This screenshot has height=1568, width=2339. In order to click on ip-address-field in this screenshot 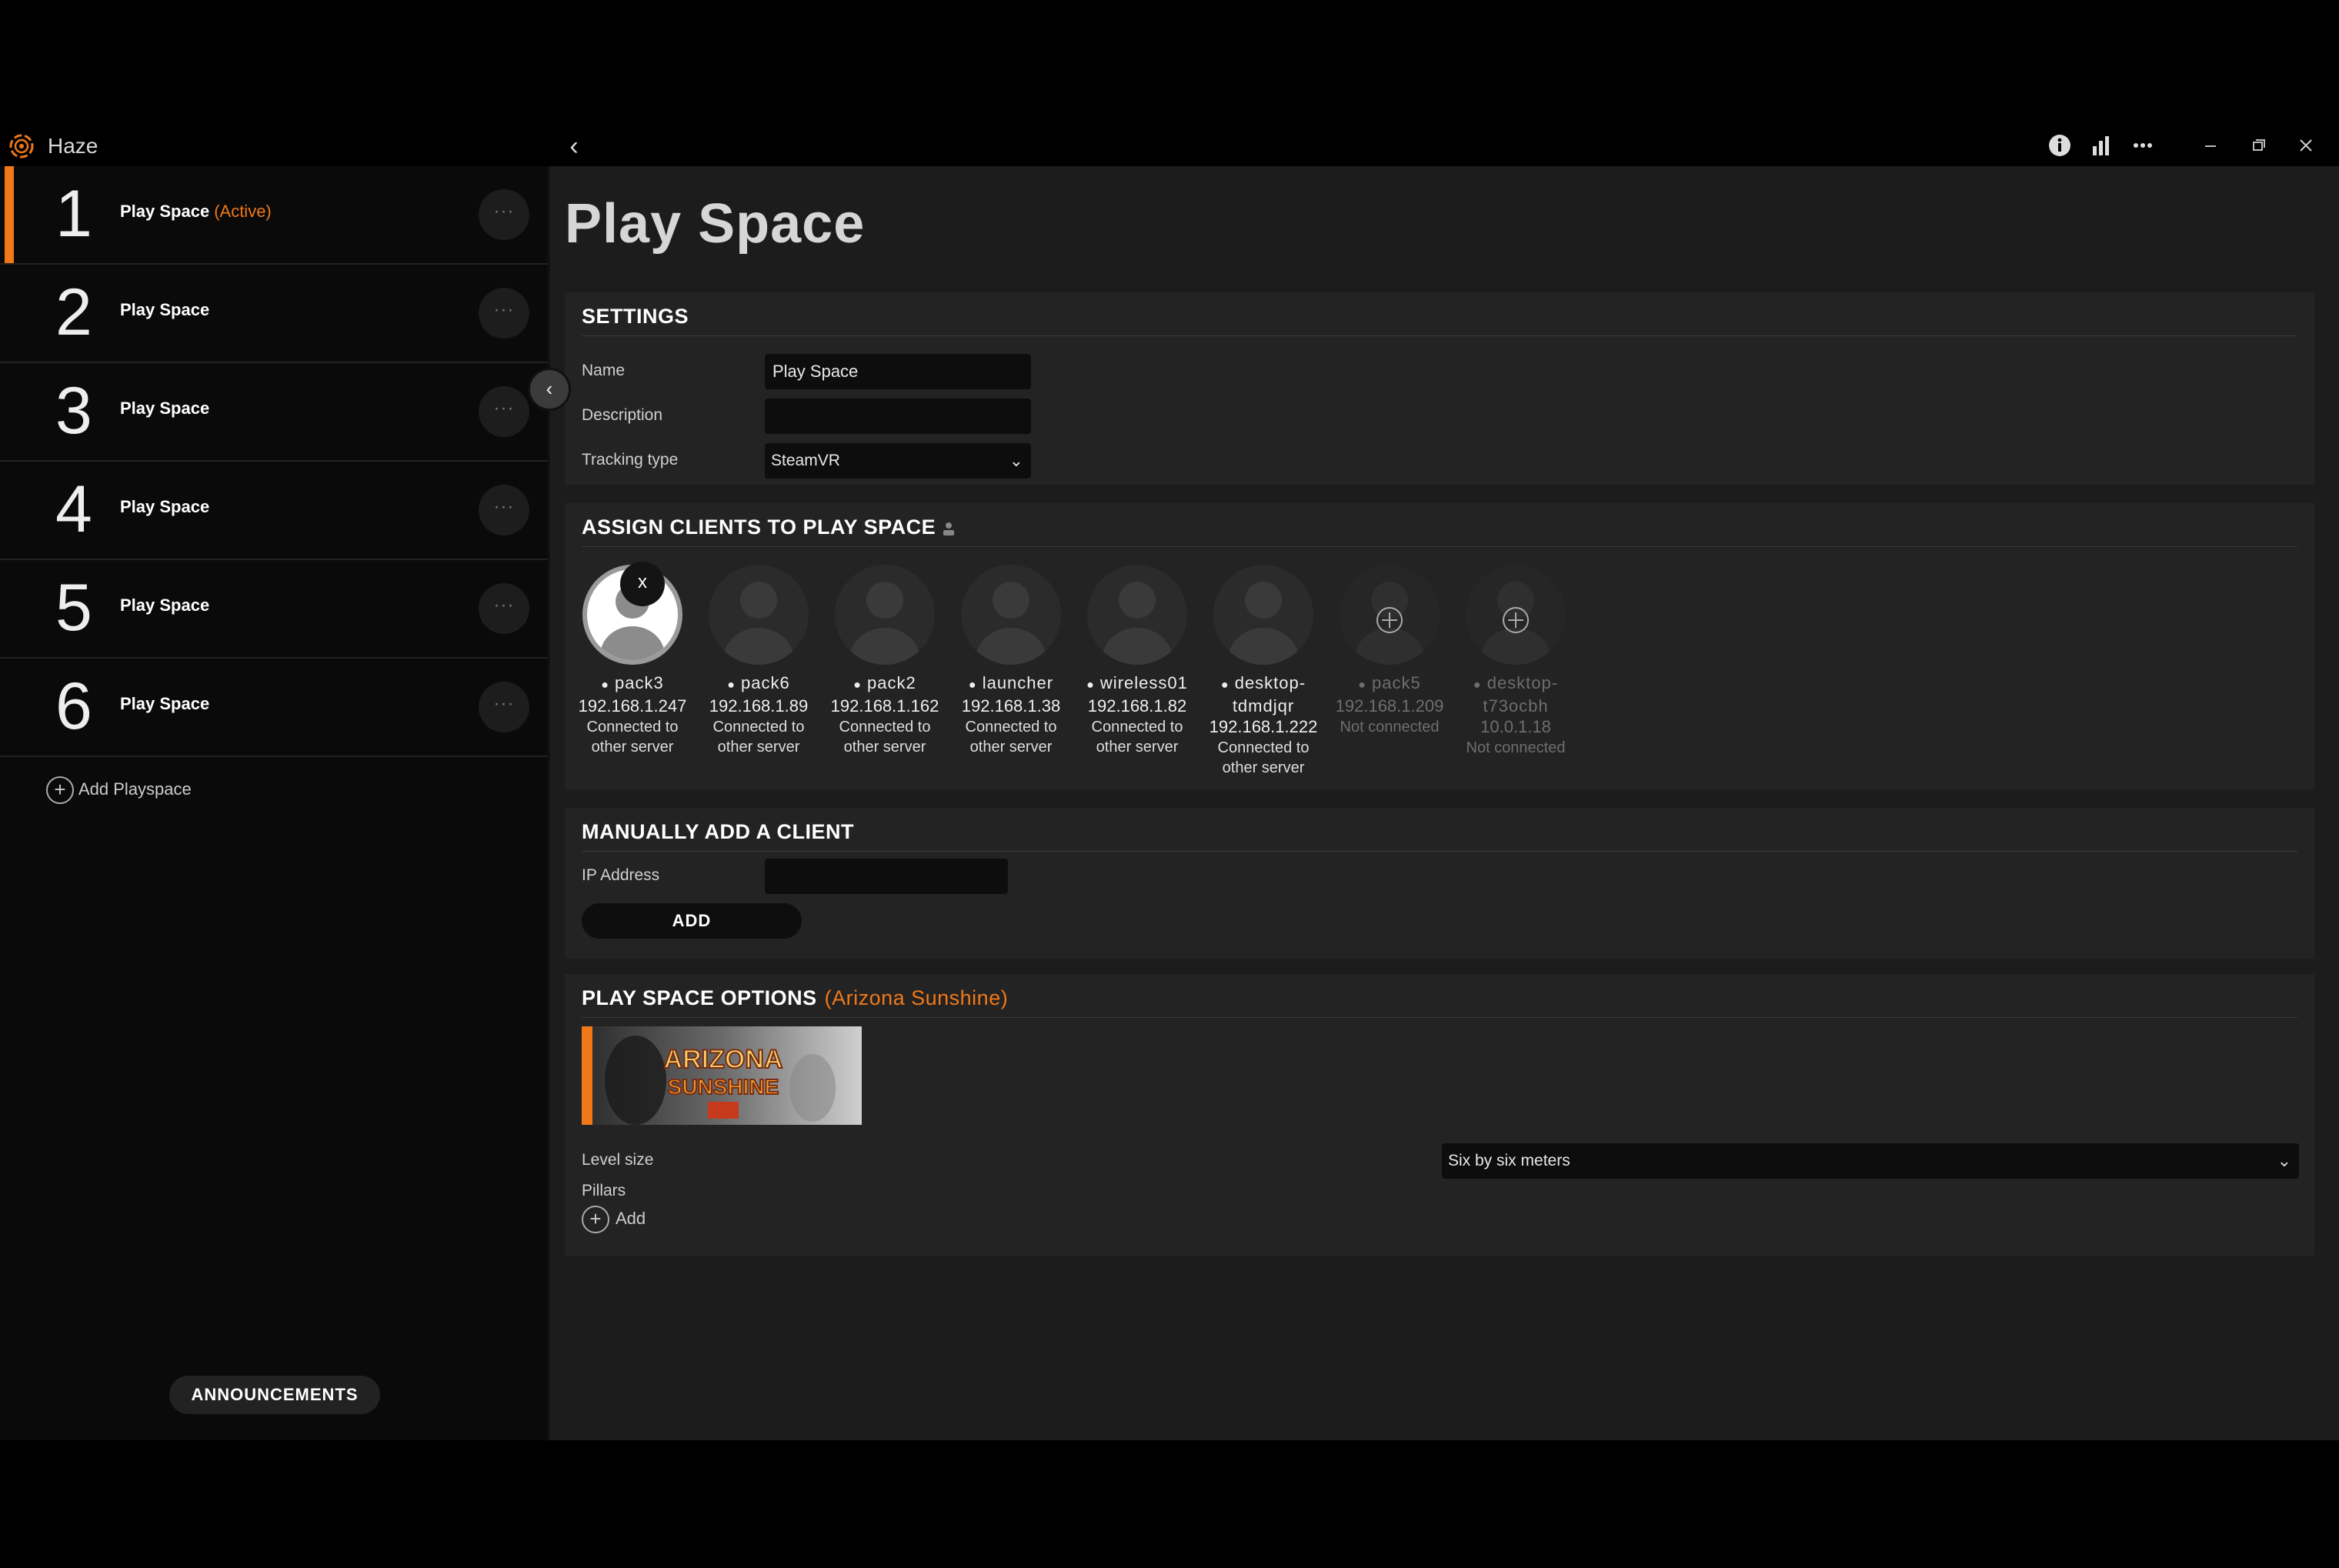, I will do `click(886, 877)`.